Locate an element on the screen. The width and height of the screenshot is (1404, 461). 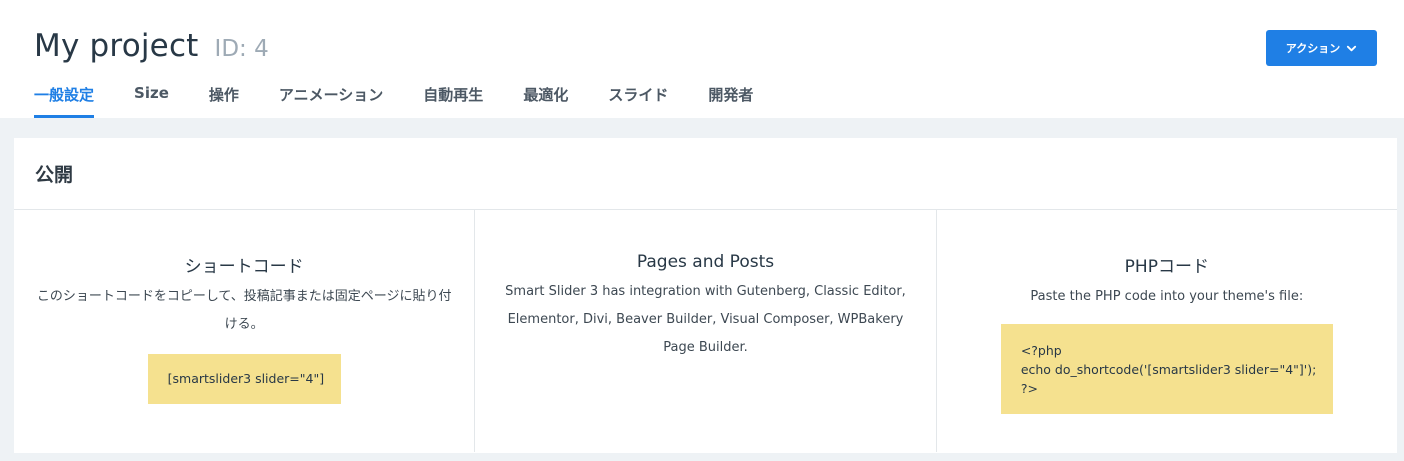
chevron-down-icon is located at coordinates (1352, 48).